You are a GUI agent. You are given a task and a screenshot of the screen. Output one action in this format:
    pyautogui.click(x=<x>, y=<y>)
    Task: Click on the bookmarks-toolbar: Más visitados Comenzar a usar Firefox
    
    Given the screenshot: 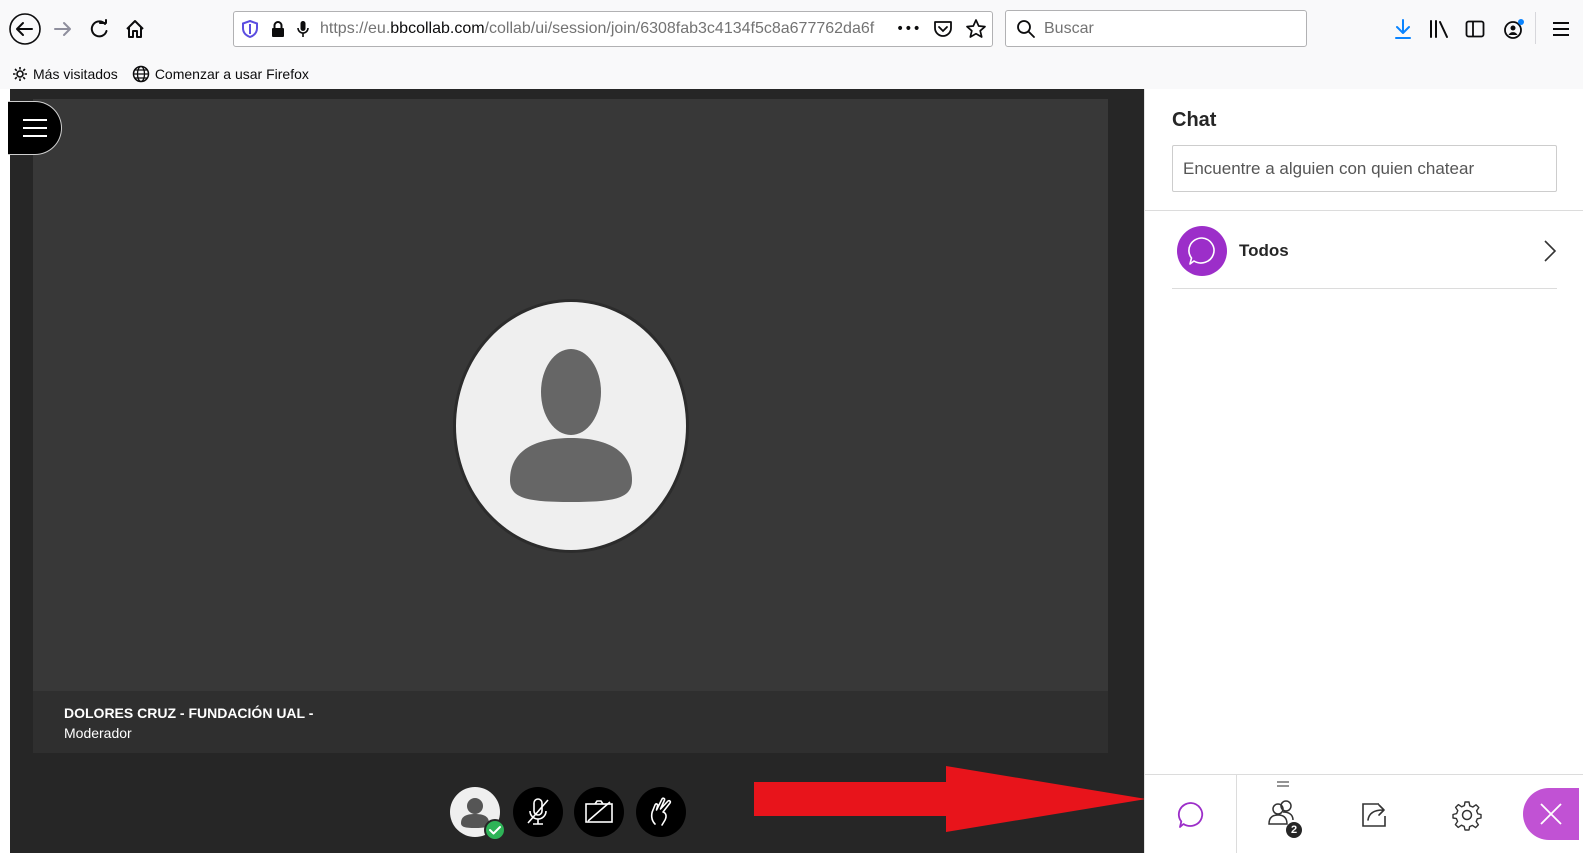 What is the action you would take?
    pyautogui.click(x=791, y=73)
    